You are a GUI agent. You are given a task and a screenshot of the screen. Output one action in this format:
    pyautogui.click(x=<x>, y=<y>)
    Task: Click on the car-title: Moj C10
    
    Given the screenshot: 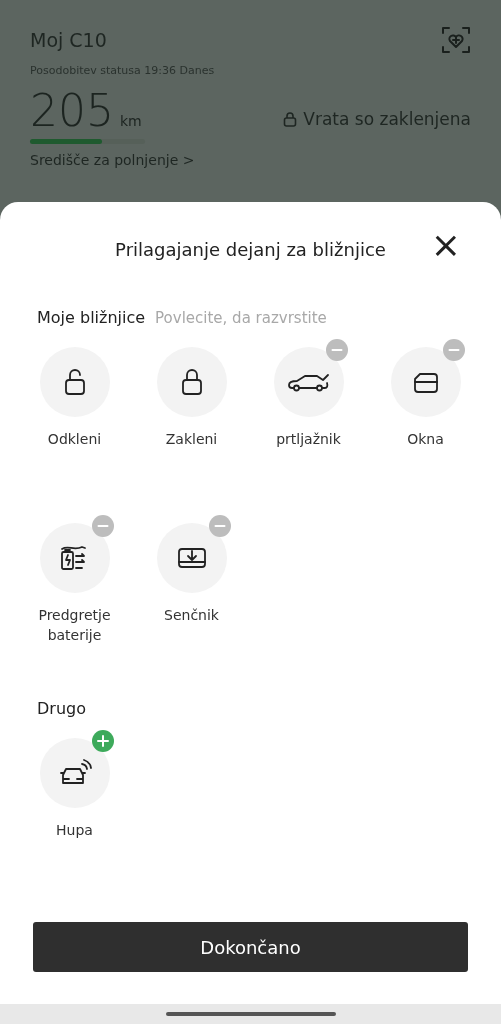 What is the action you would take?
    pyautogui.click(x=68, y=40)
    